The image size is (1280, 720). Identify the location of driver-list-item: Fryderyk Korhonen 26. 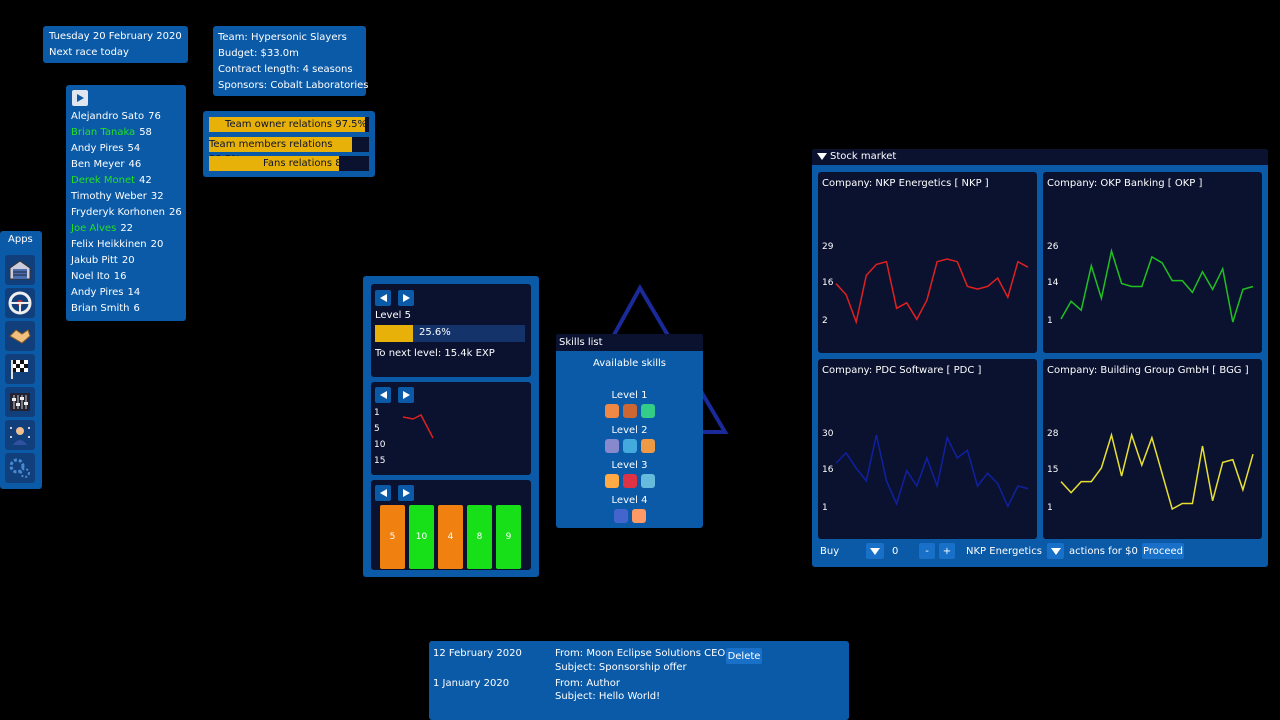
(126, 213).